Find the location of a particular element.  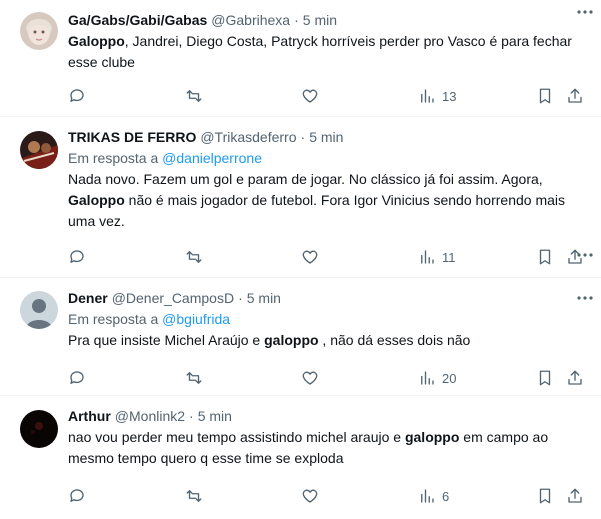

tweet-actions: 11 is located at coordinates (334, 257).